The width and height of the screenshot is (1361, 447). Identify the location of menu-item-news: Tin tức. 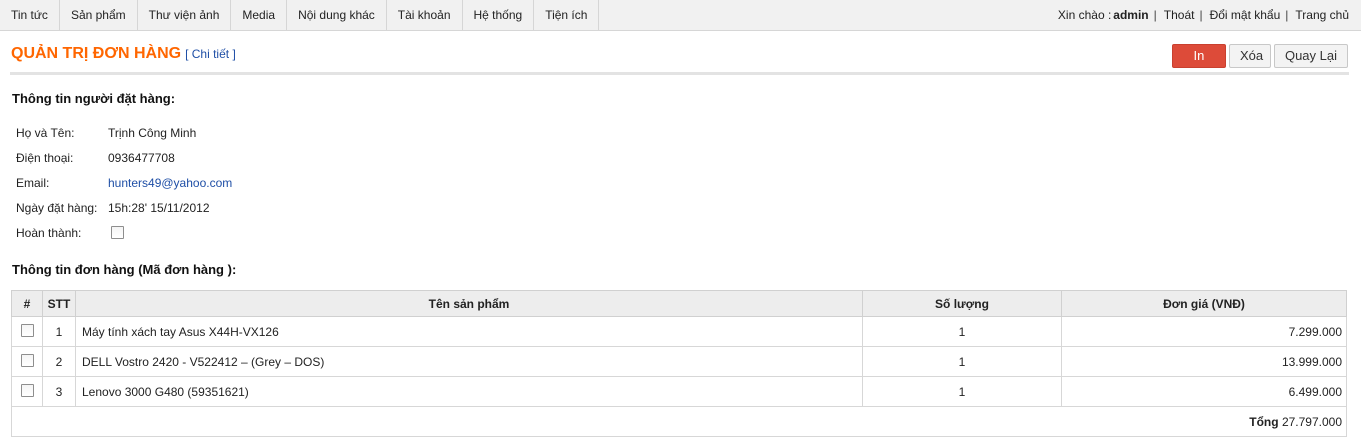
(30, 15).